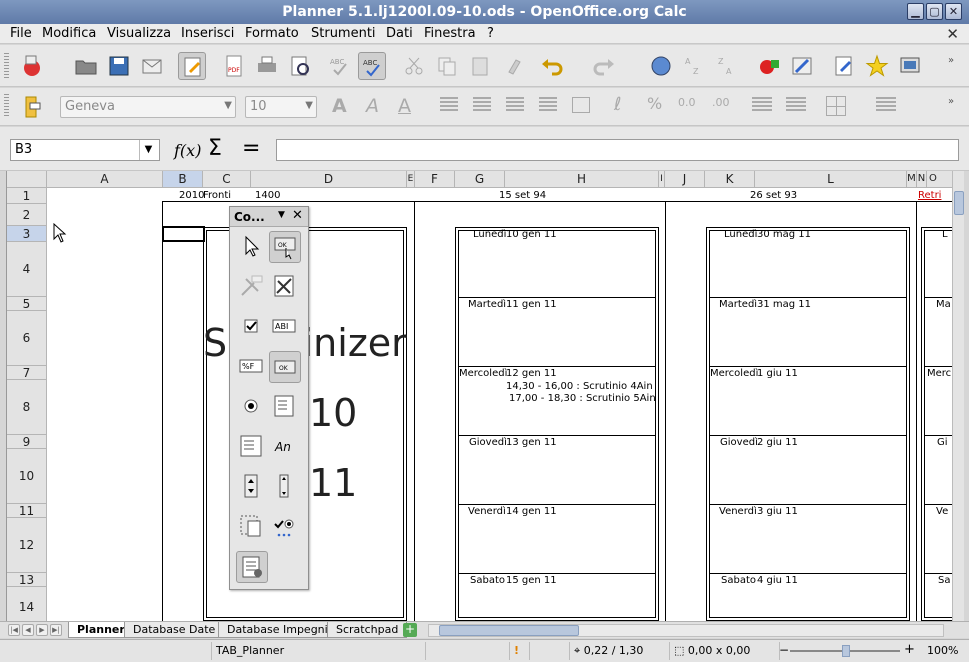 This screenshot has height=662, width=969. I want to click on draw-functions-icon, so click(802, 66).